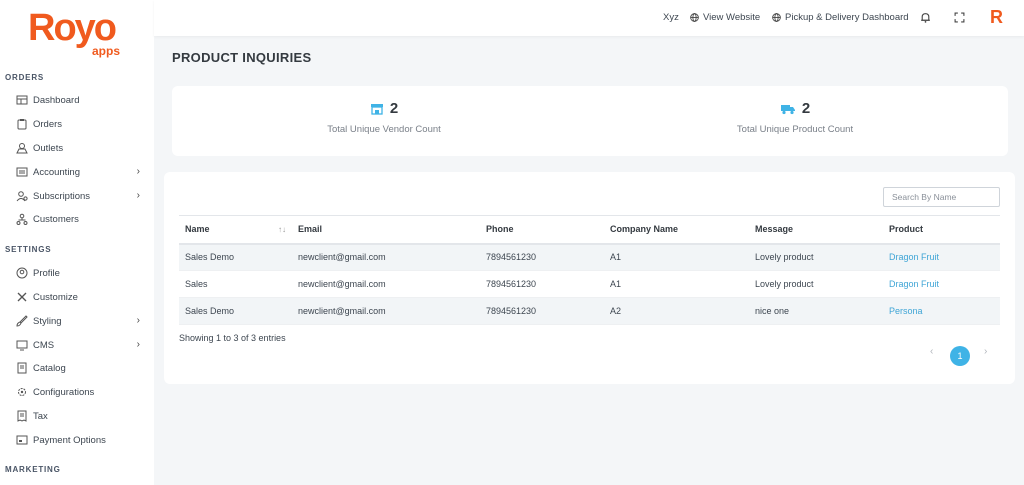 The width and height of the screenshot is (1024, 485). What do you see at coordinates (671, 17) in the screenshot?
I see `user-menu: Xyz` at bounding box center [671, 17].